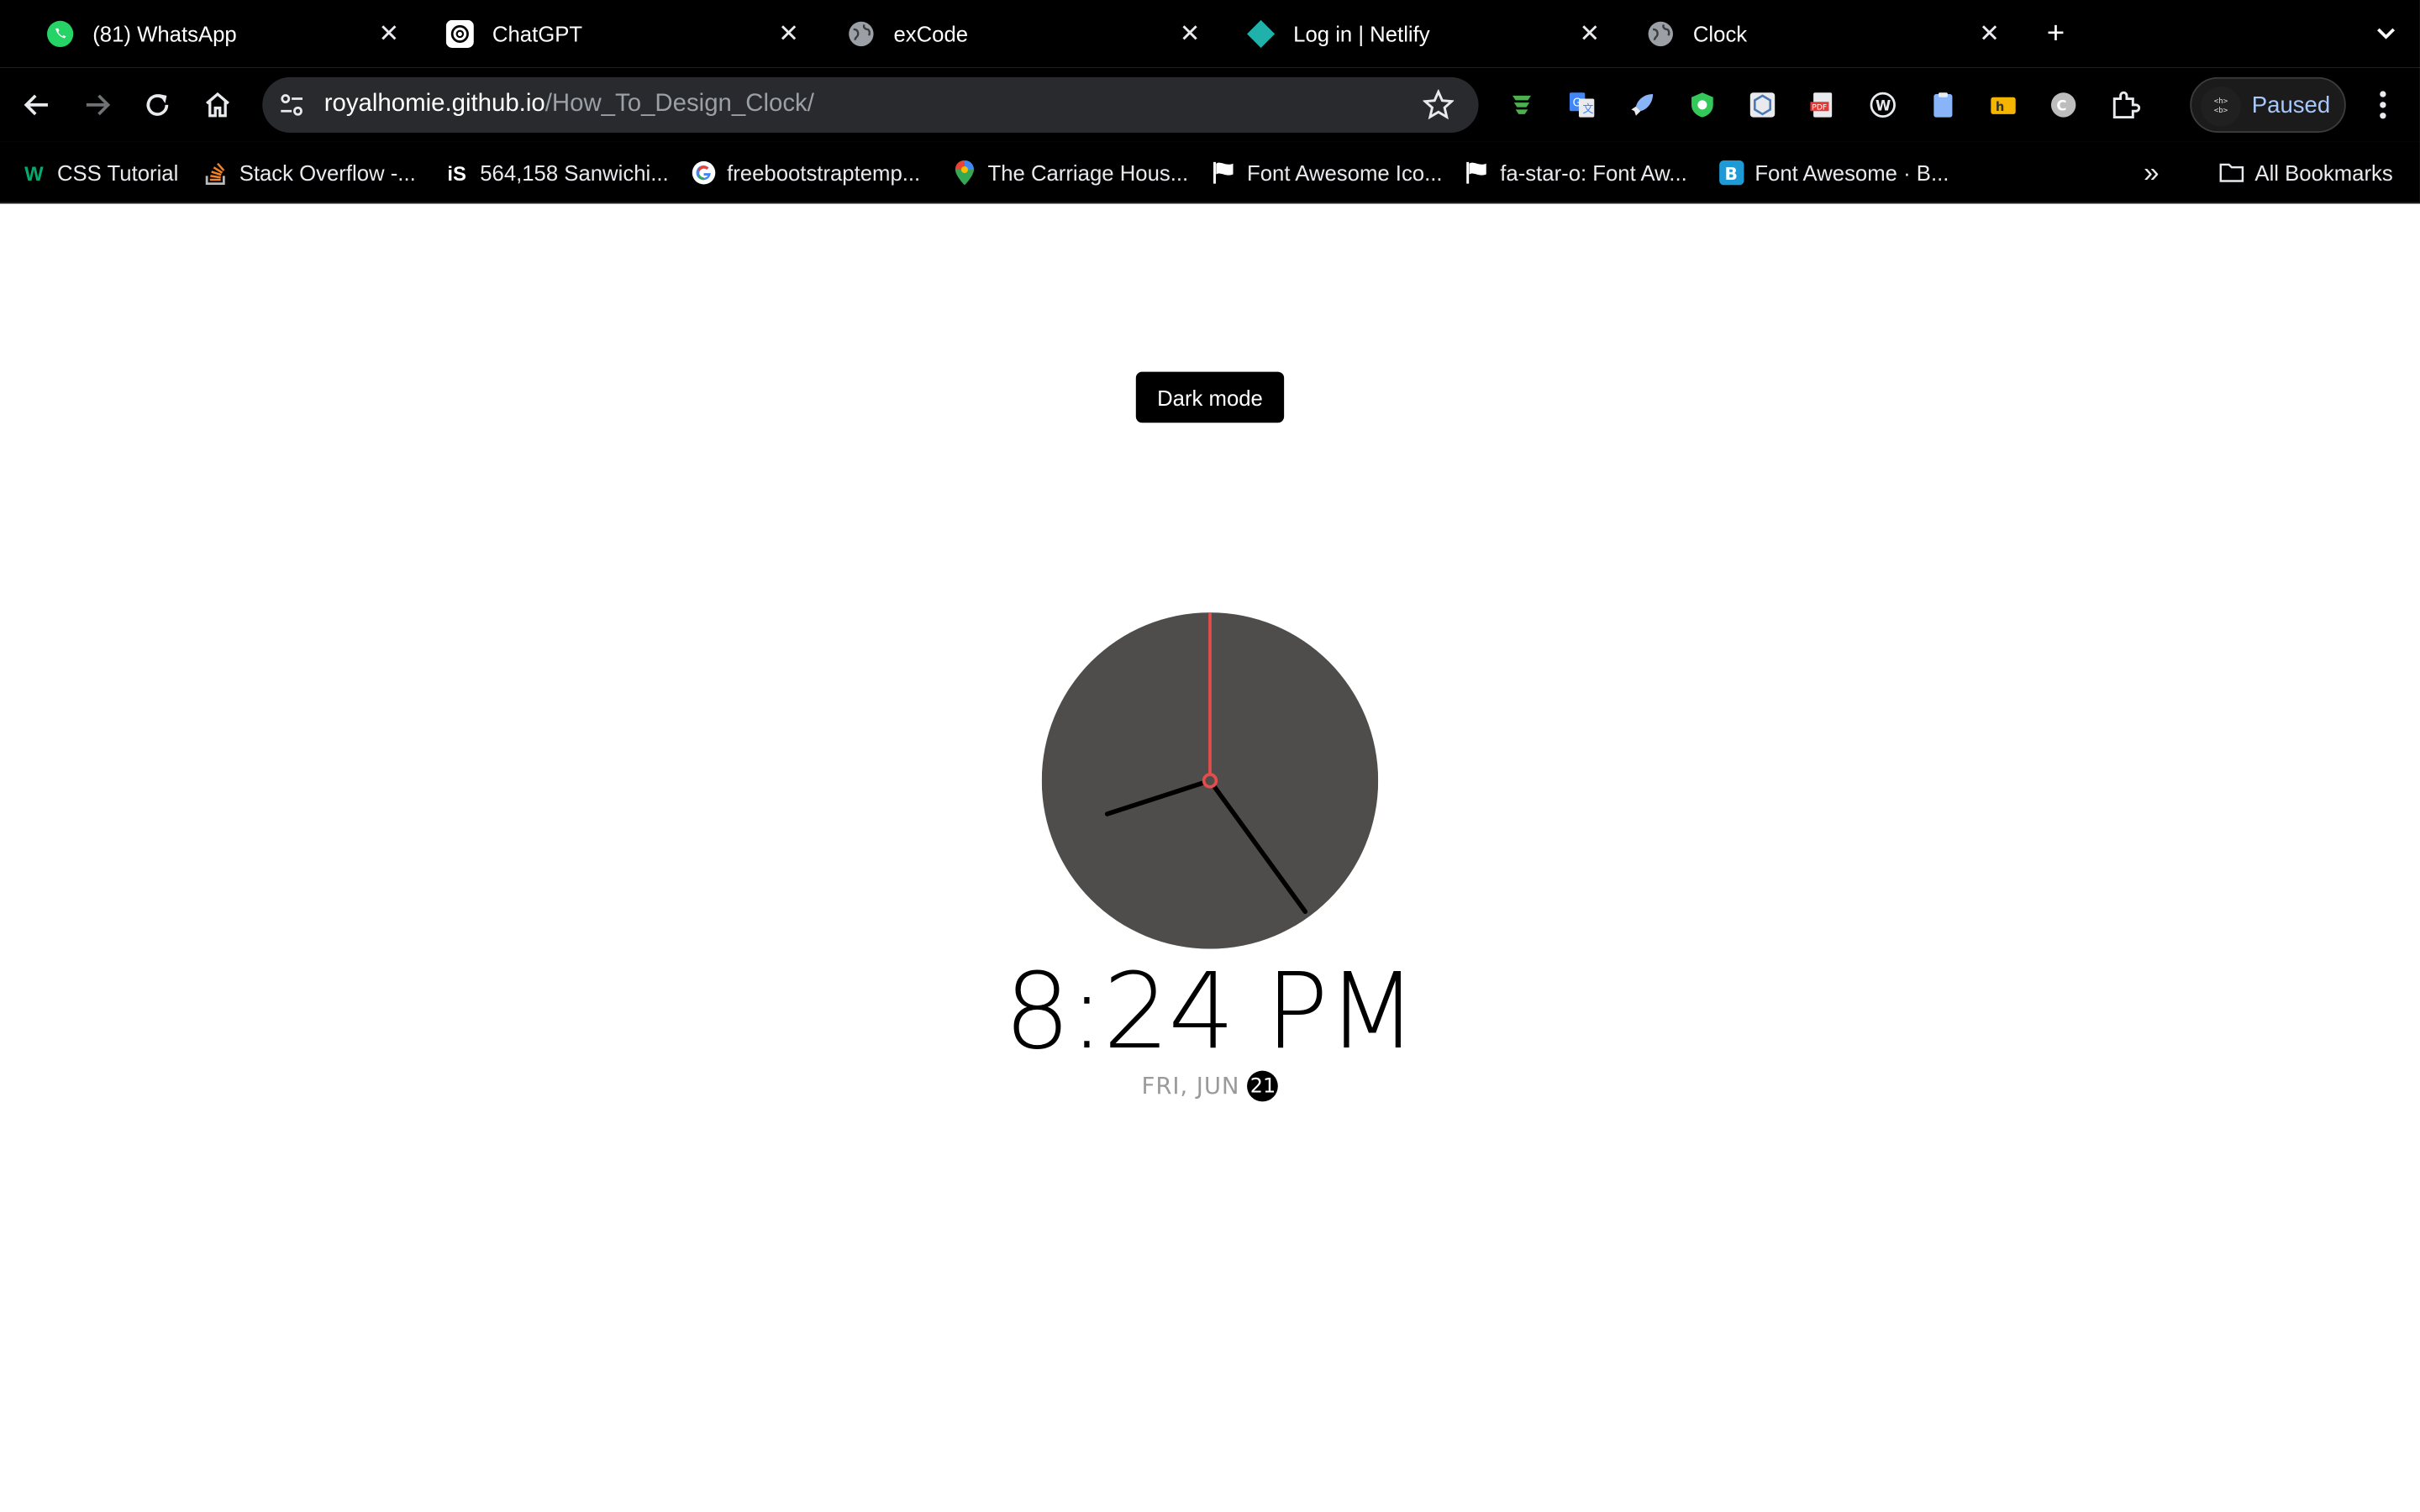  I want to click on cube-icon, so click(1762, 105).